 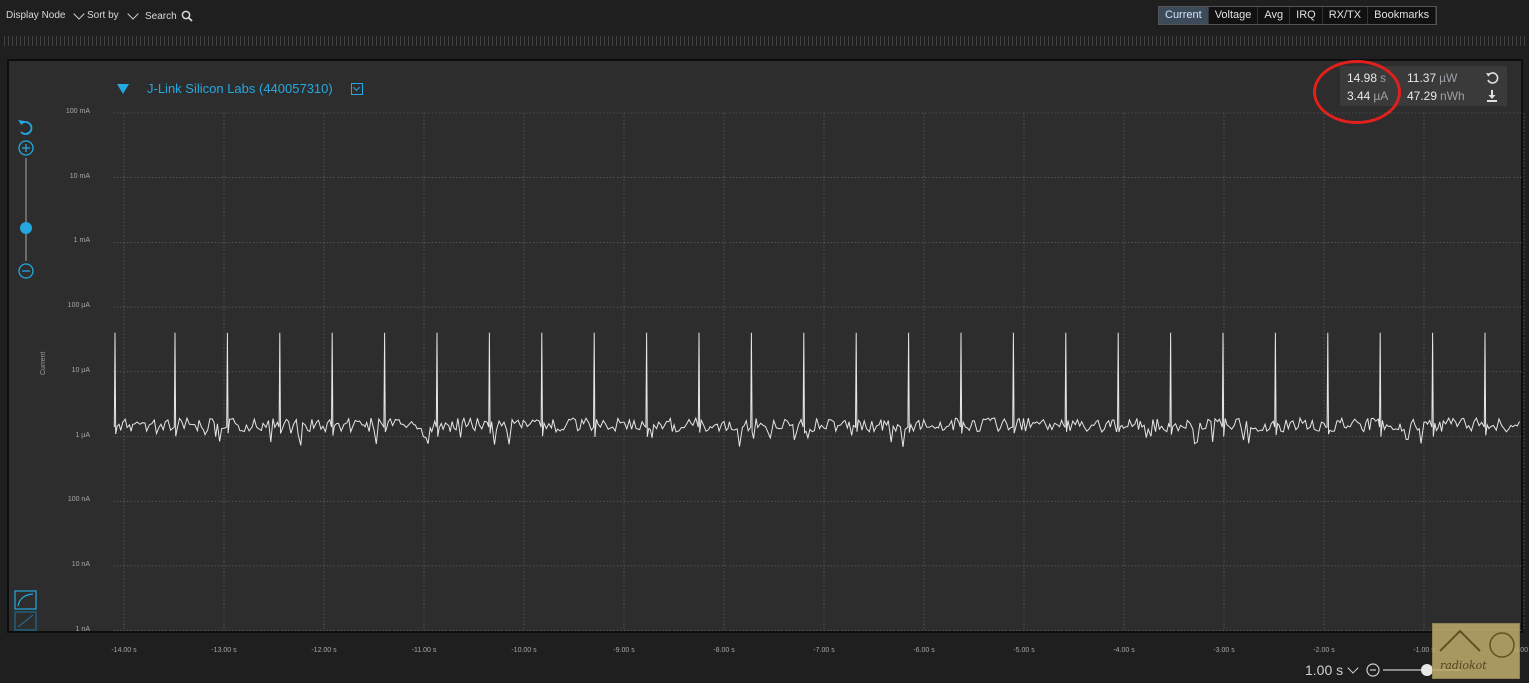 I want to click on x-tick-label: -6.00 s, so click(x=924, y=650).